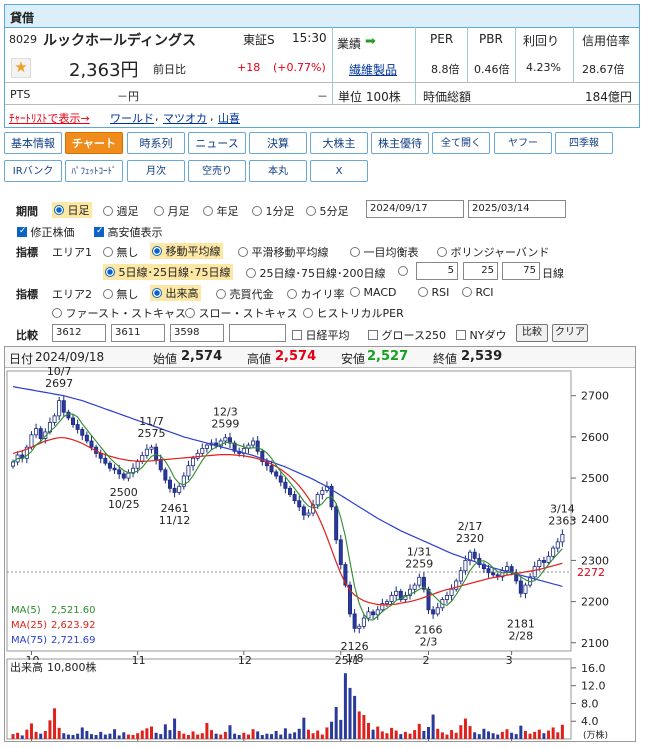 Image resolution: width=648 pixels, height=748 pixels. I want to click on ma-custom-radio, so click(403, 271).